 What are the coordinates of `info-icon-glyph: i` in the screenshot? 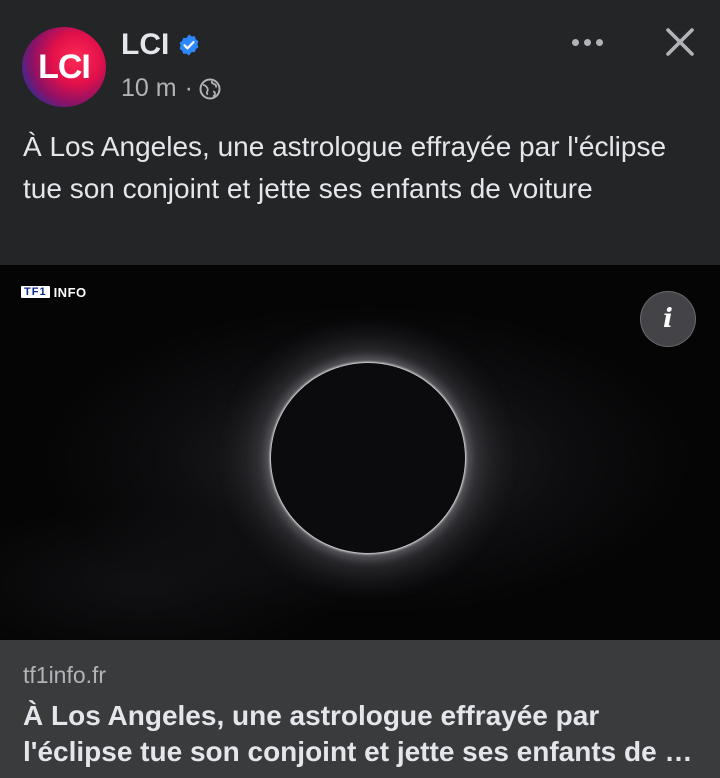 It's located at (668, 319).